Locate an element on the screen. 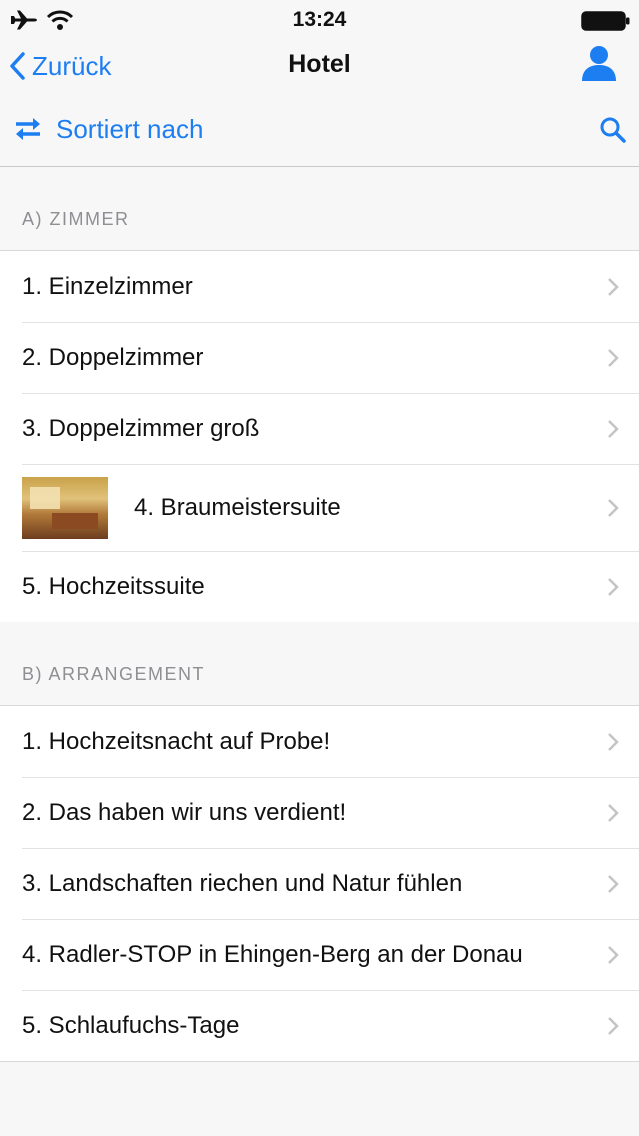 The image size is (639, 1136). battery-icon is located at coordinates (606, 23).